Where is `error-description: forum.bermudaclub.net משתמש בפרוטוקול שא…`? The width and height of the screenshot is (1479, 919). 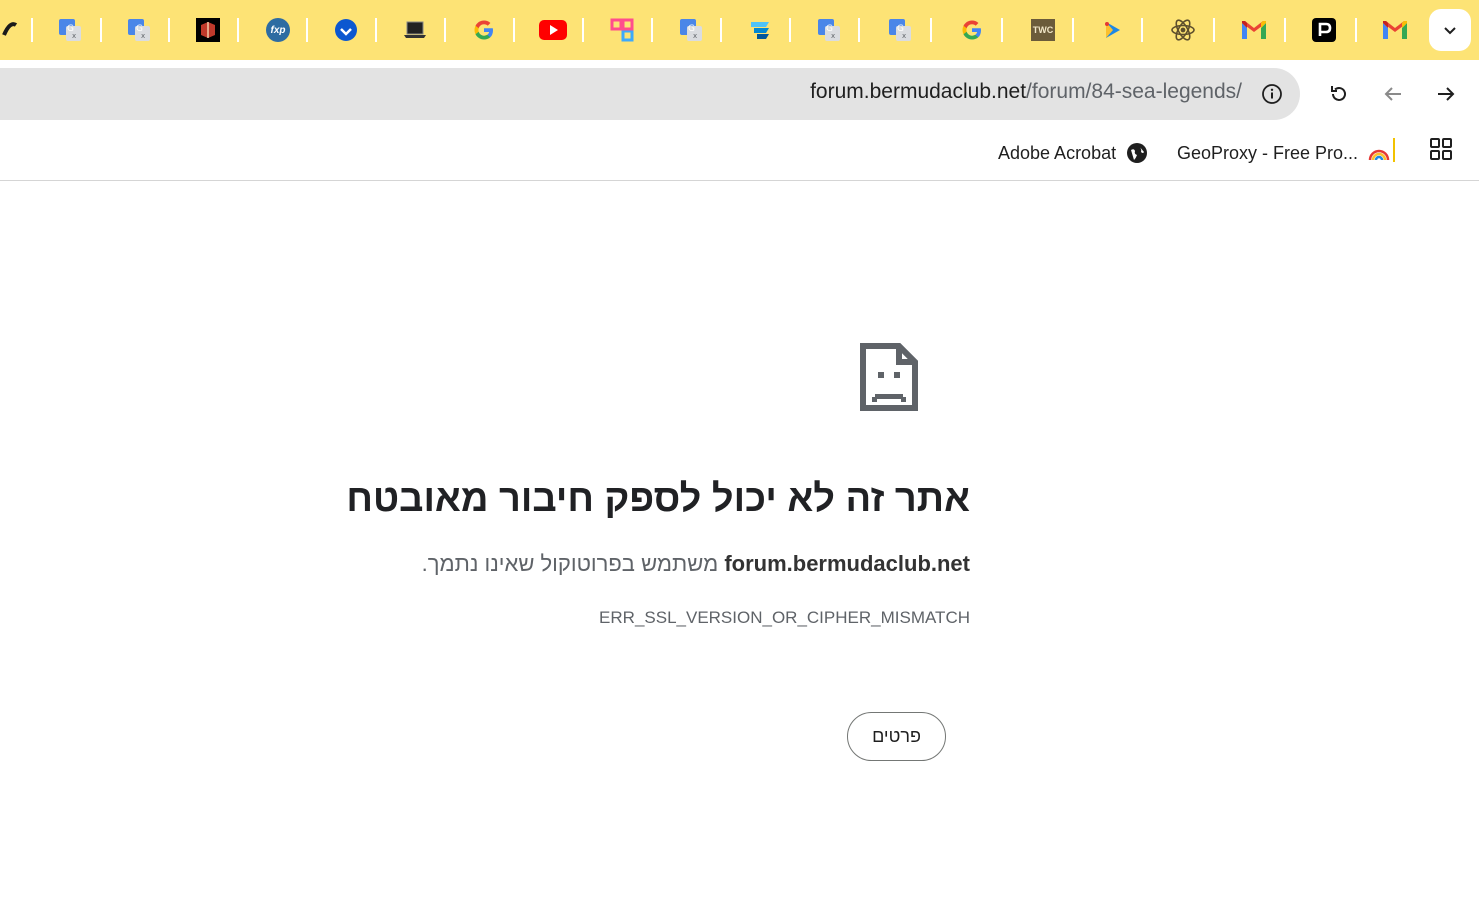
error-description: forum.bermudaclub.net משתמש בפרוטוקול שא… is located at coordinates (696, 564).